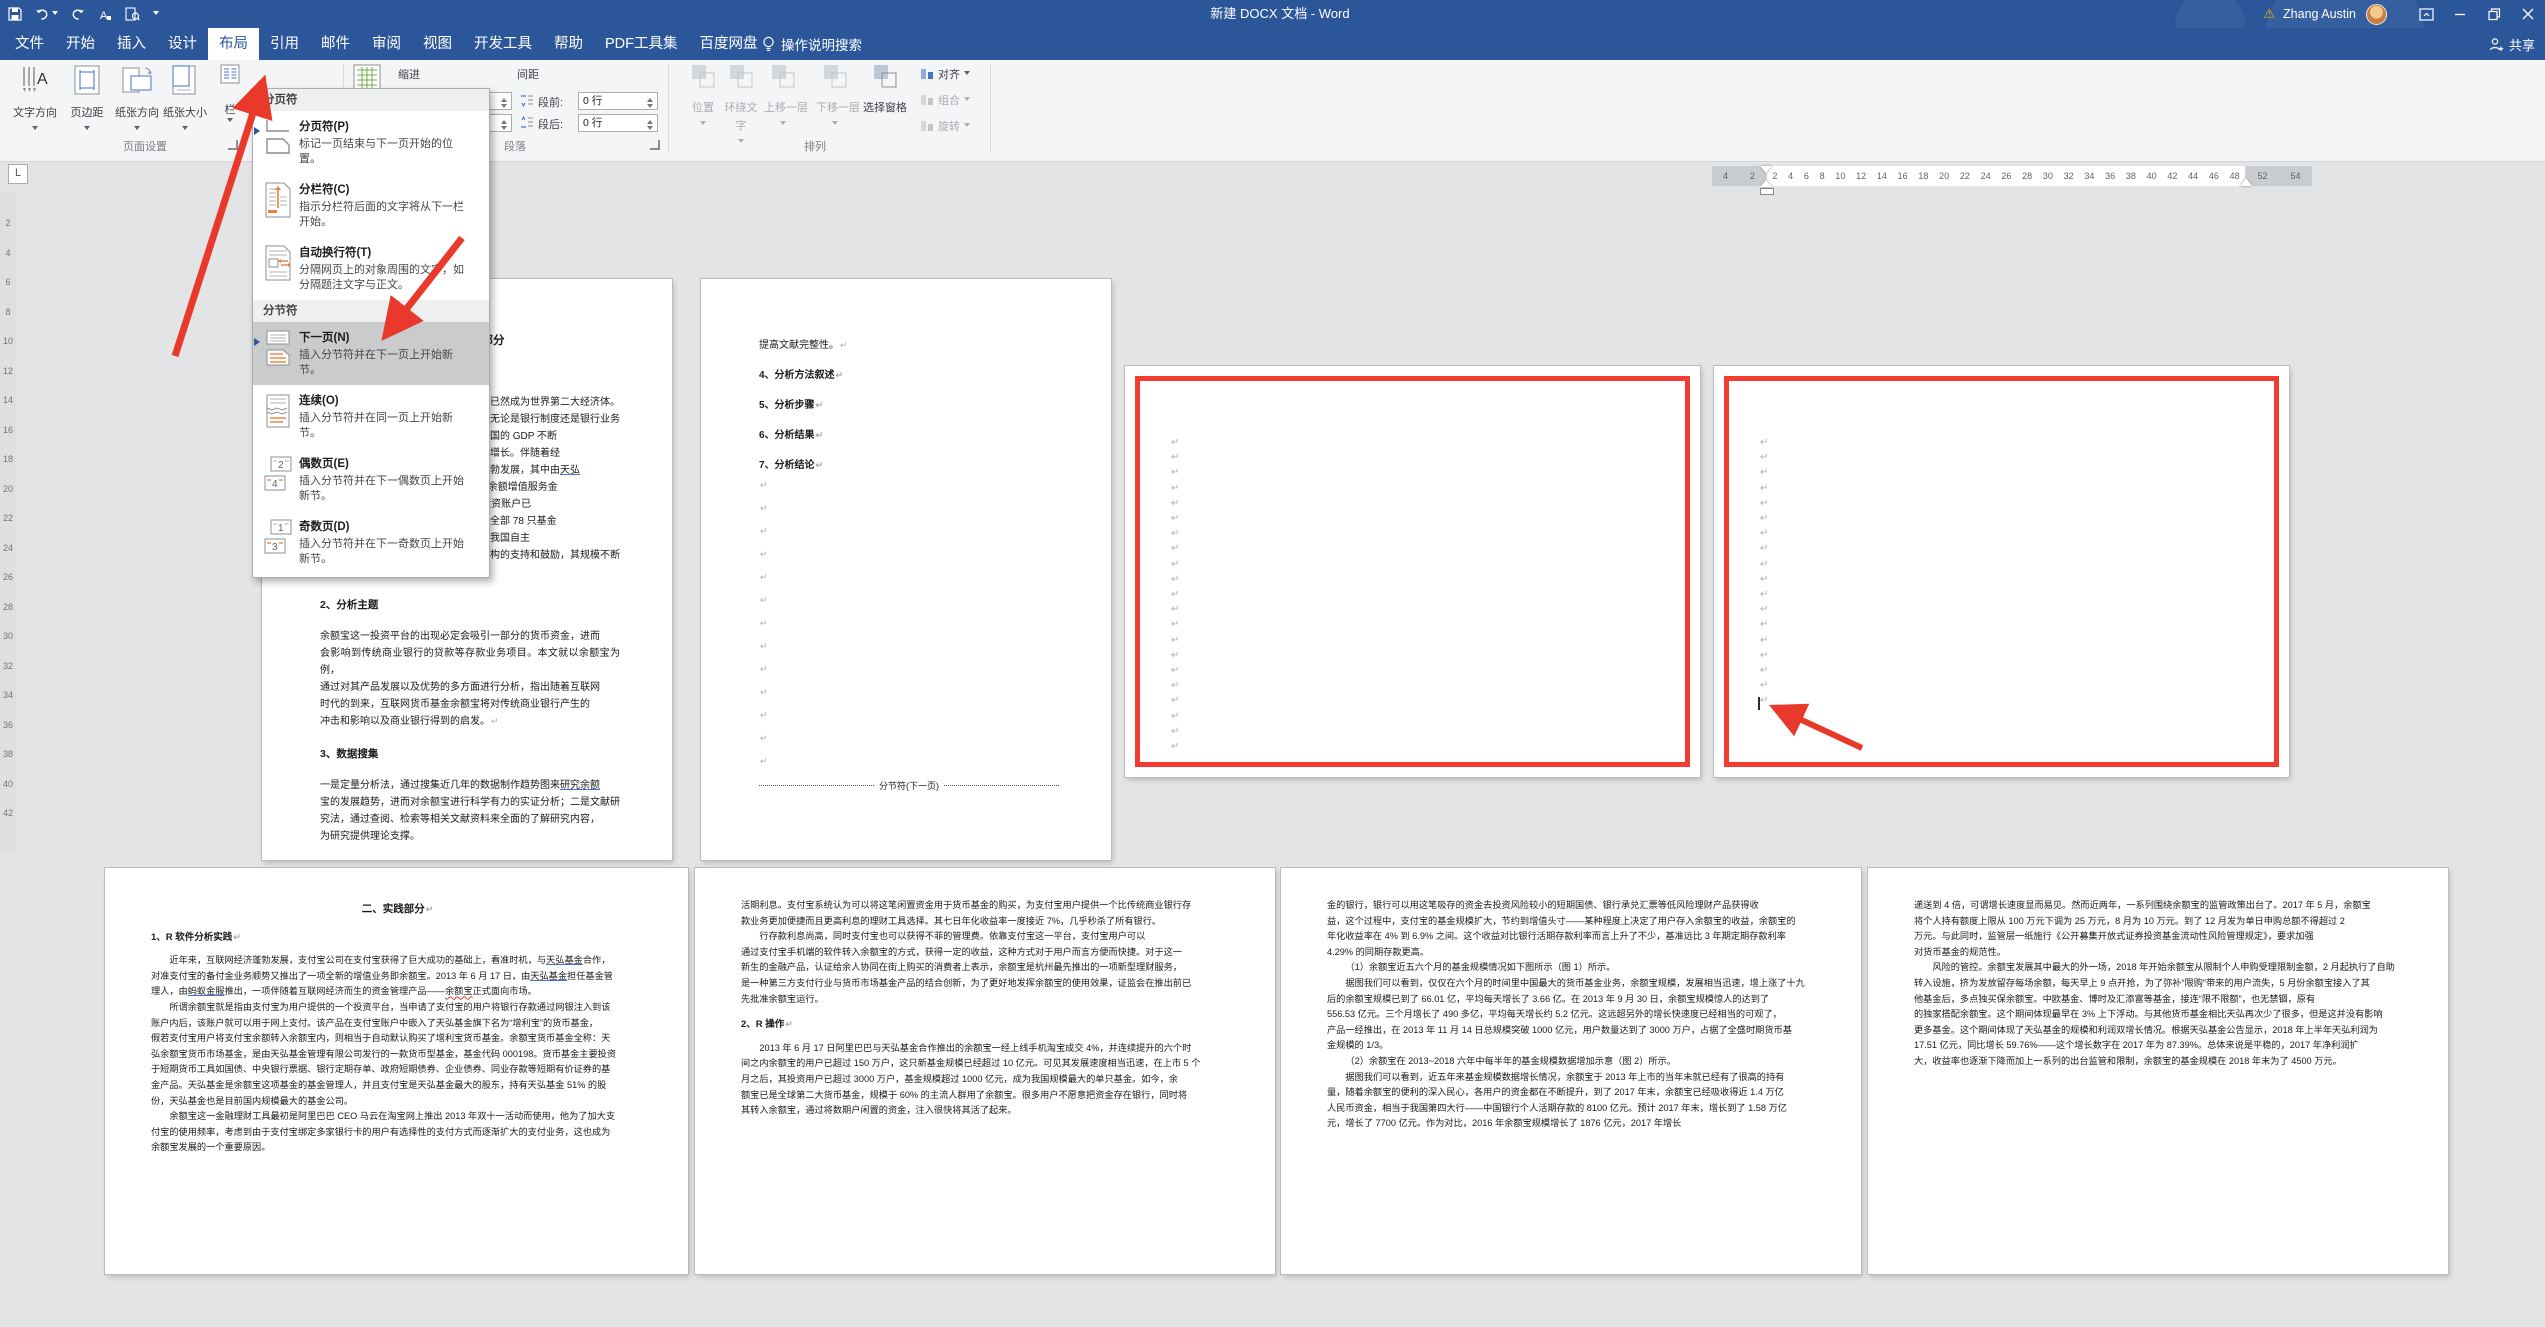 Image resolution: width=2545 pixels, height=1327 pixels. Describe the element at coordinates (2528, 14) in the screenshot. I see `close-button` at that location.